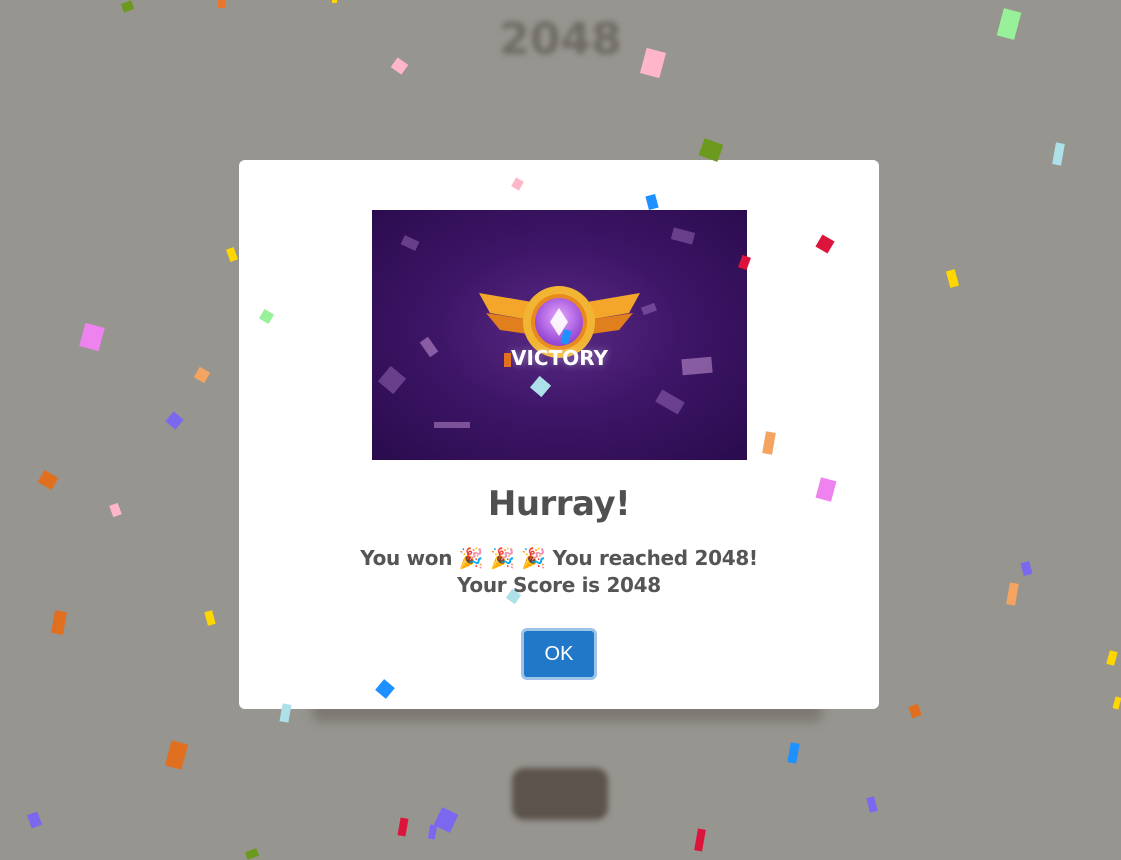 Image resolution: width=1121 pixels, height=860 pixels. What do you see at coordinates (559, 322) in the screenshot?
I see `victory-badge-icon` at bounding box center [559, 322].